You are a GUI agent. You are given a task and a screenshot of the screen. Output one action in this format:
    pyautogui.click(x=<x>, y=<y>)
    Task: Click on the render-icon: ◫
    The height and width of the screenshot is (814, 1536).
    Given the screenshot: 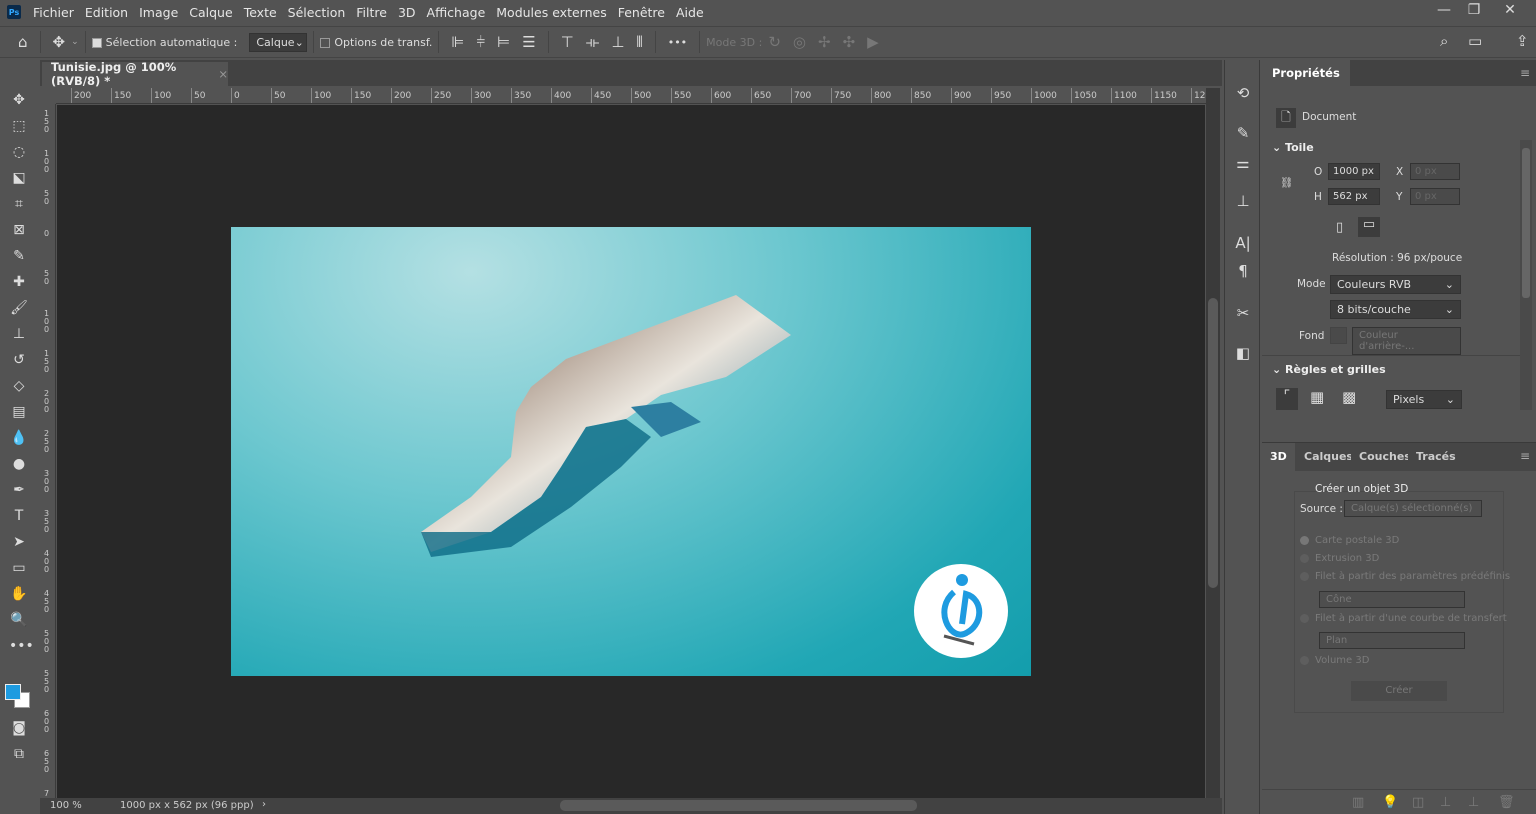 What is the action you would take?
    pyautogui.click(x=1418, y=802)
    